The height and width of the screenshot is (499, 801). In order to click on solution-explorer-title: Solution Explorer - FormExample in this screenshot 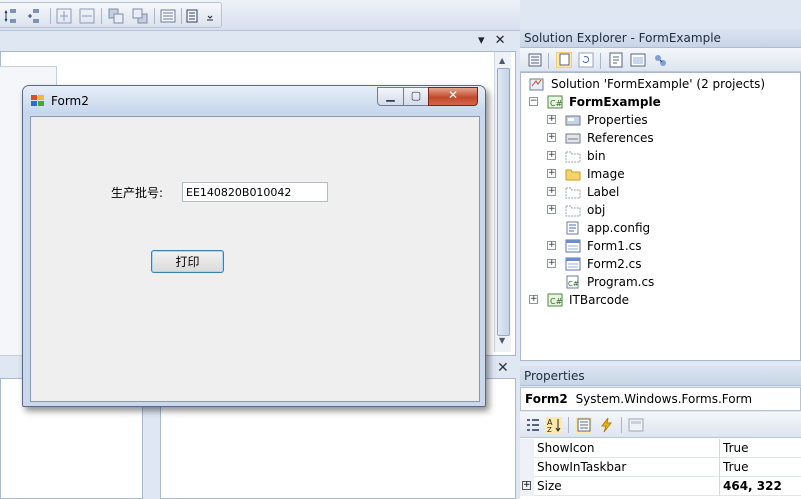, I will do `click(660, 38)`.